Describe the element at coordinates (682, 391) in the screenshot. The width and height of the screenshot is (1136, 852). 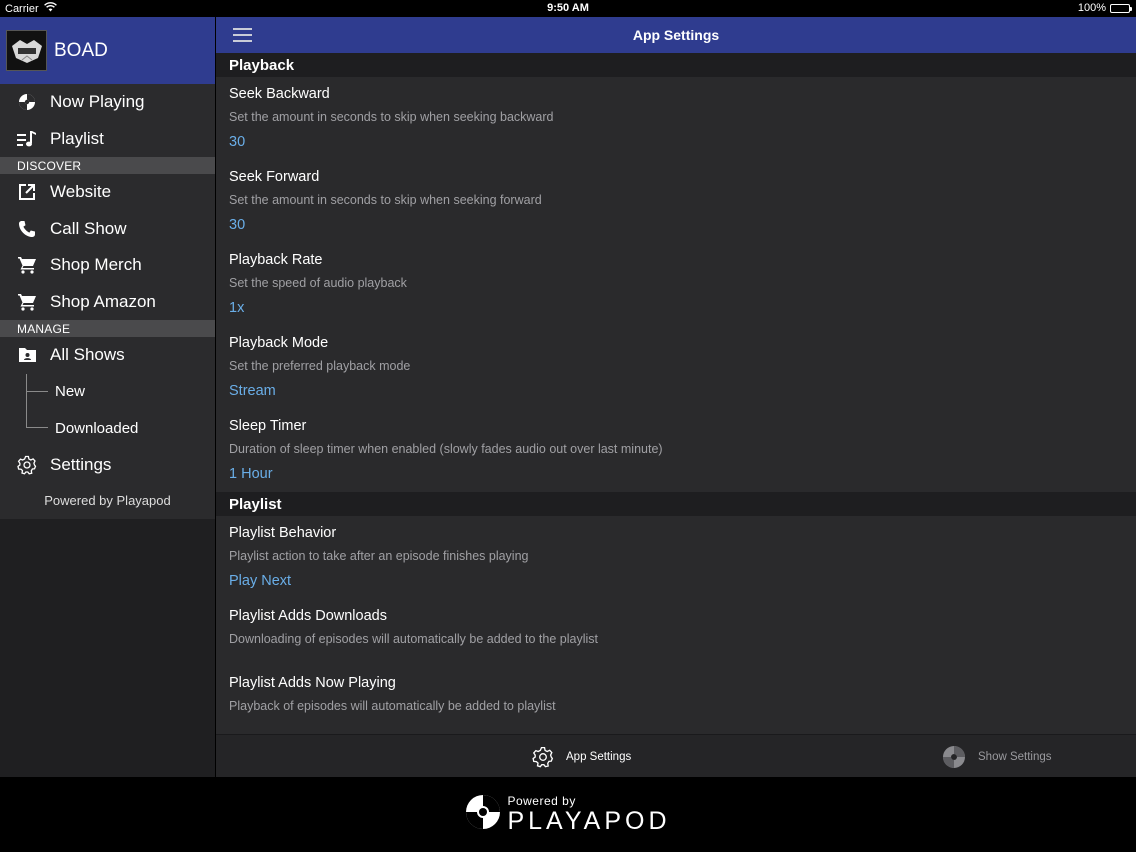
I see `setting-value: Stream` at that location.